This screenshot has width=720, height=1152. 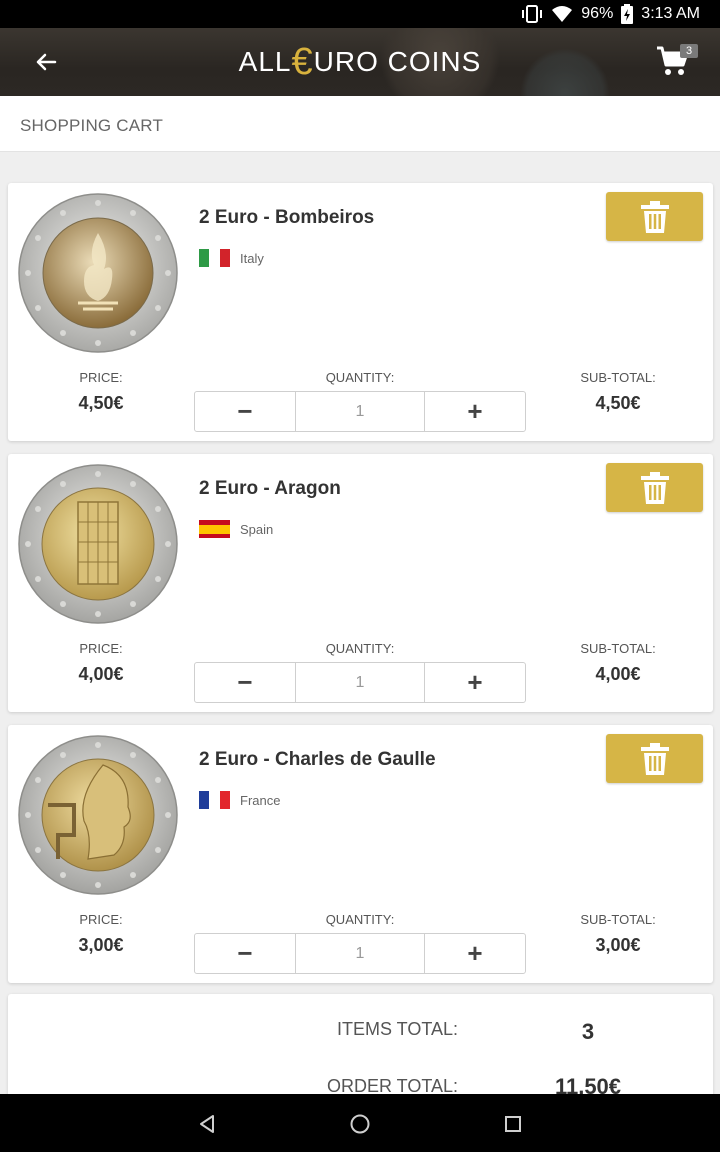 I want to click on wifi-icon, so click(x=562, y=14).